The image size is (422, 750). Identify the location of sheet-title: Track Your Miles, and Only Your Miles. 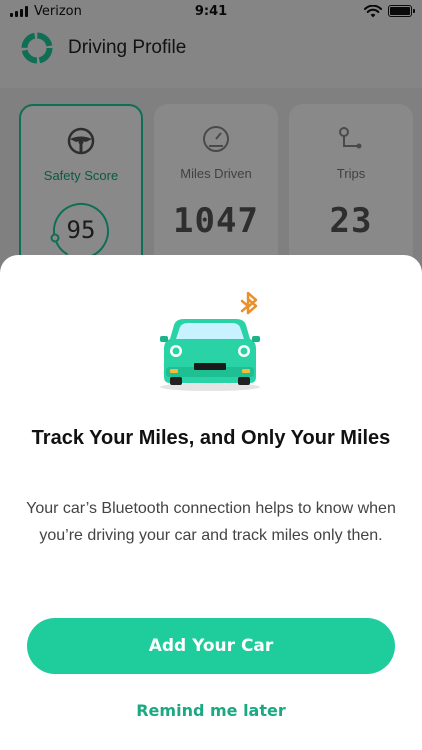
(211, 438).